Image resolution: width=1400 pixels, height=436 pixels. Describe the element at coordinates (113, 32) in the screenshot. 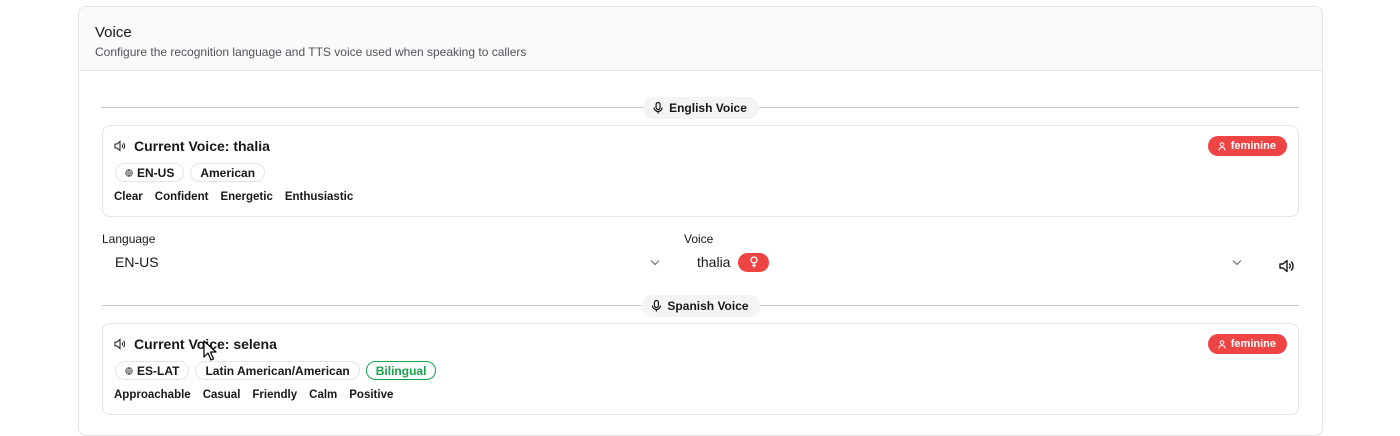

I see `card-title: Voice` at that location.